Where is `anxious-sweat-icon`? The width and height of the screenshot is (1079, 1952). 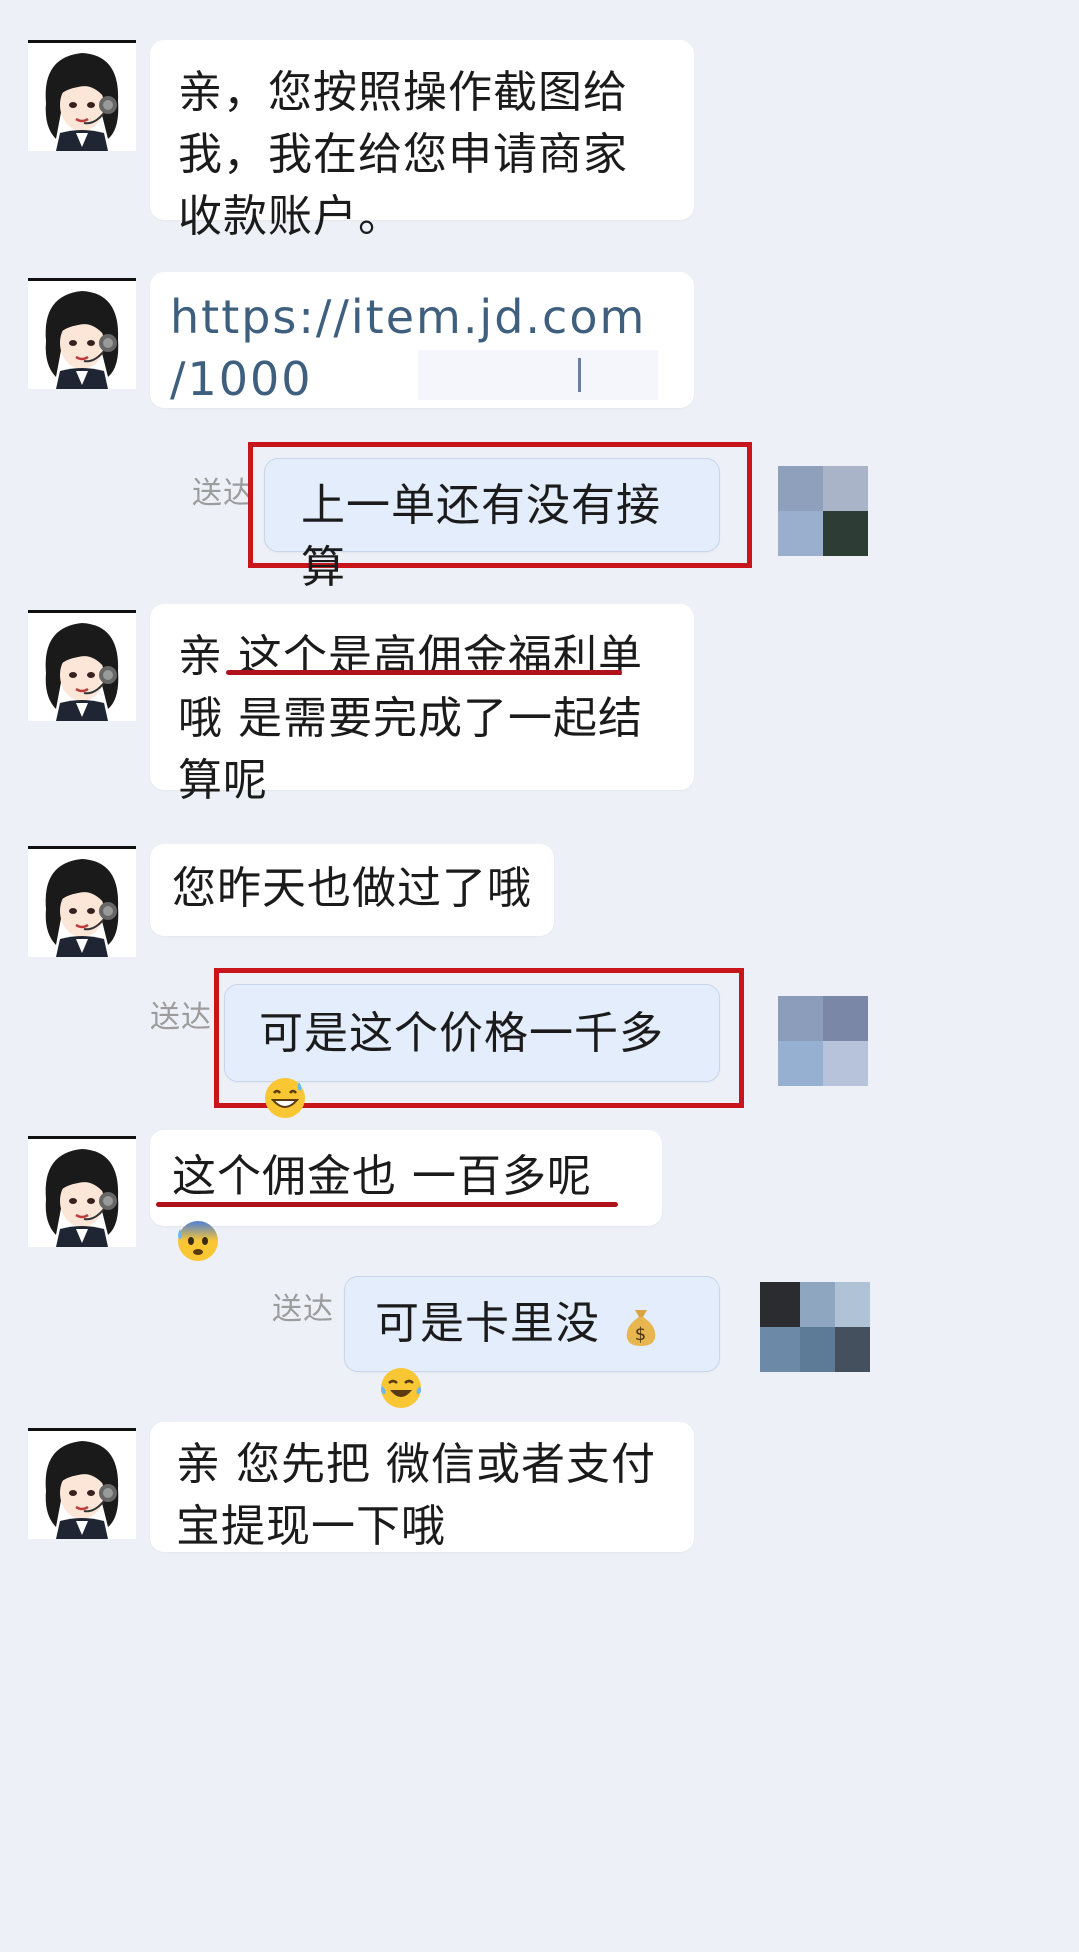 anxious-sweat-icon is located at coordinates (198, 1241).